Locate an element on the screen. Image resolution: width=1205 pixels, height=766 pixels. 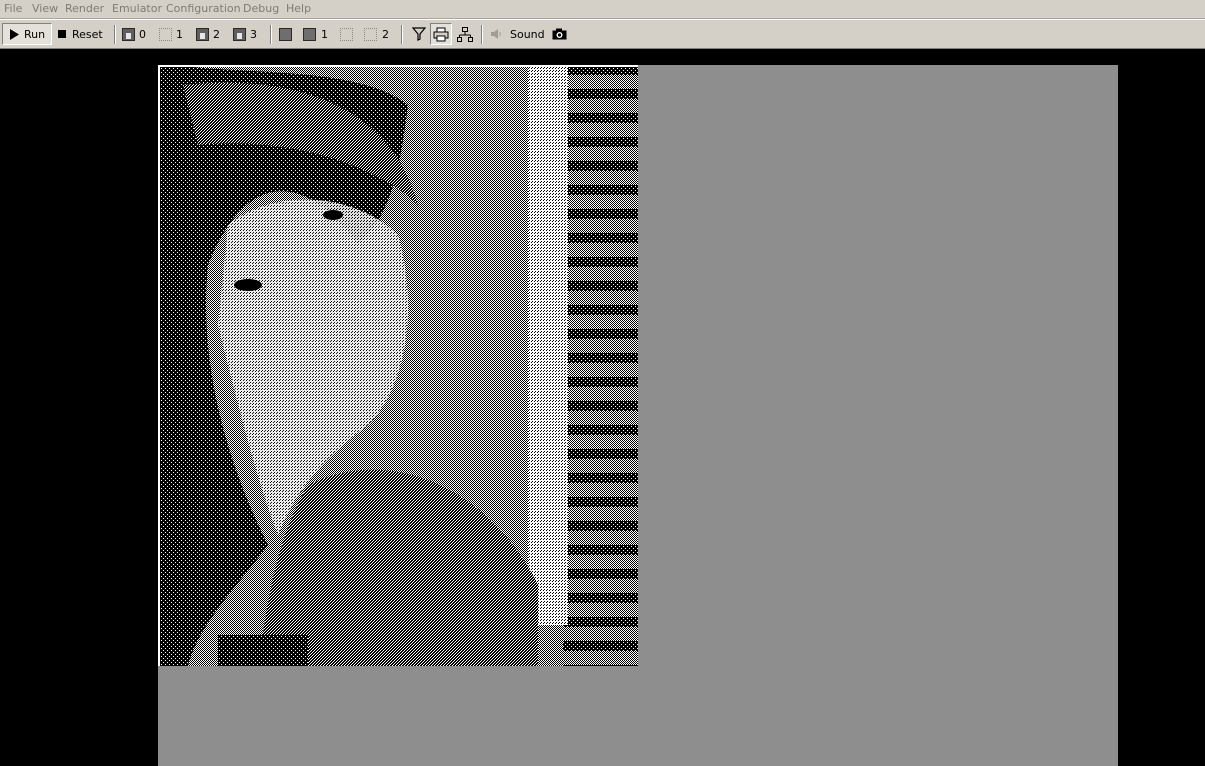
printer-button is located at coordinates (441, 34).